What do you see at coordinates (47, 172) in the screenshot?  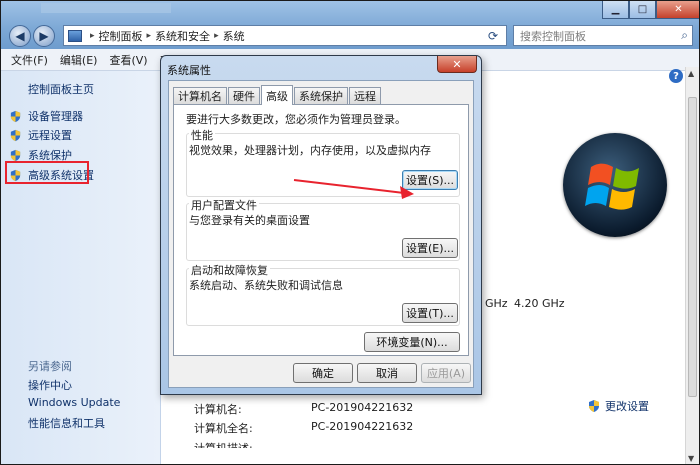 I see `annotation-highlight-box` at bounding box center [47, 172].